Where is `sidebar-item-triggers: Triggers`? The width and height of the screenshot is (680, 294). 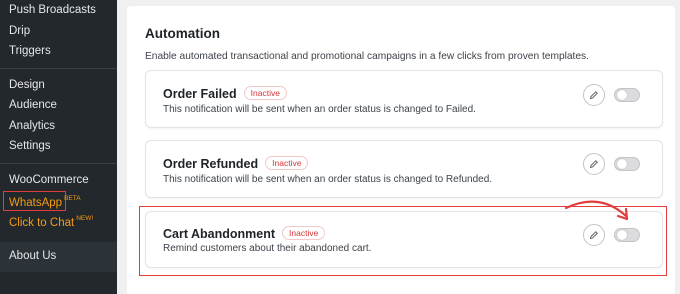
sidebar-item-triggers: Triggers is located at coordinates (30, 51).